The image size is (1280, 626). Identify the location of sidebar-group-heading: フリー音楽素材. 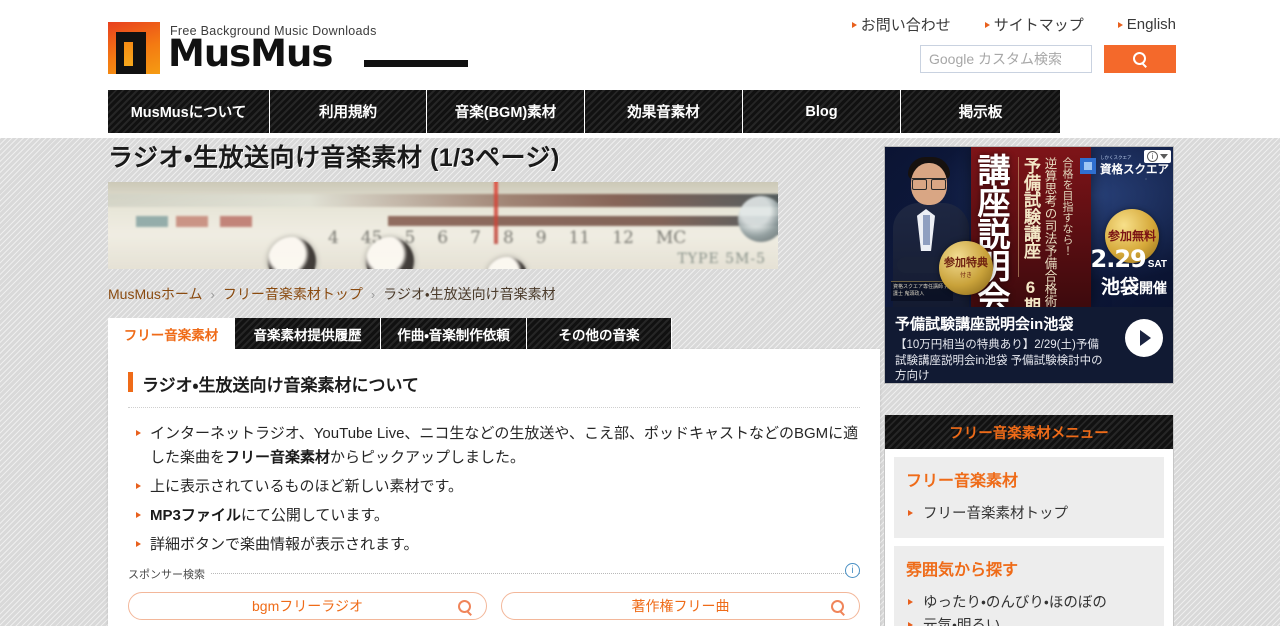
(962, 481).